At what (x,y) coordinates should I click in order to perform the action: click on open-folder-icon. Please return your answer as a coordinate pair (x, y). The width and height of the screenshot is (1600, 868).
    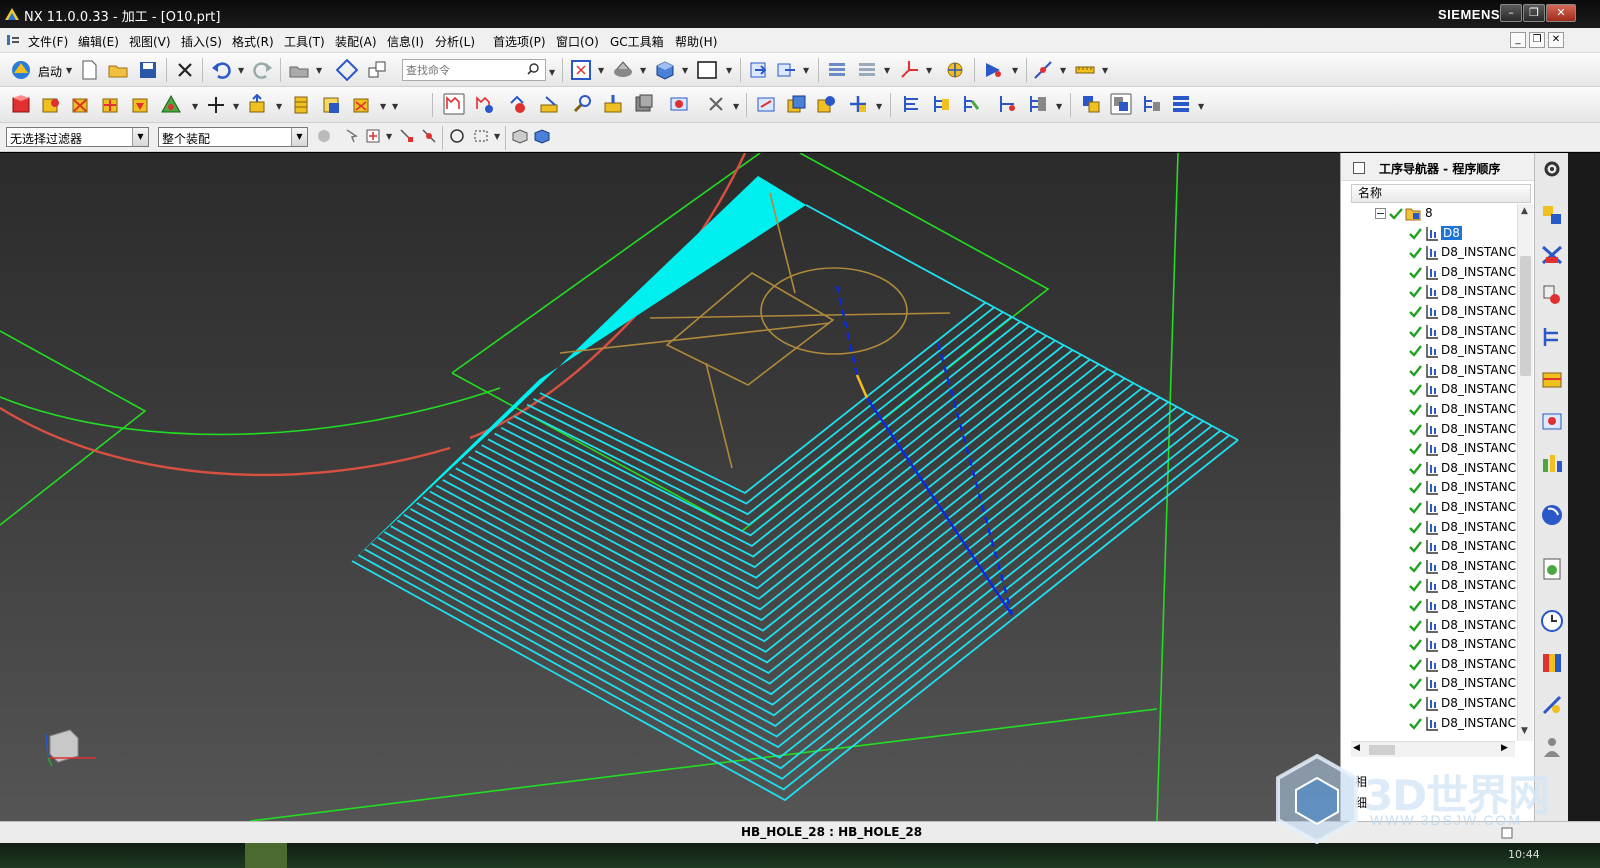
    Looking at the image, I should click on (118, 70).